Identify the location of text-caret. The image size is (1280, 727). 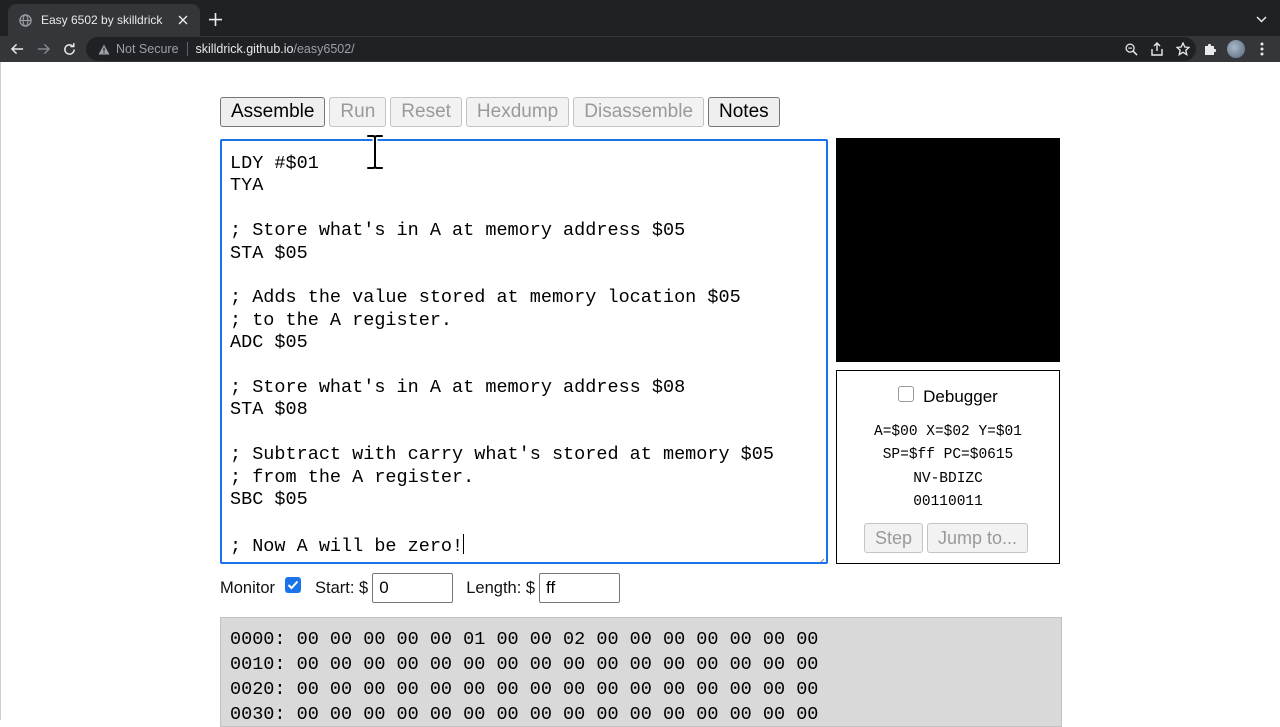
(464, 543).